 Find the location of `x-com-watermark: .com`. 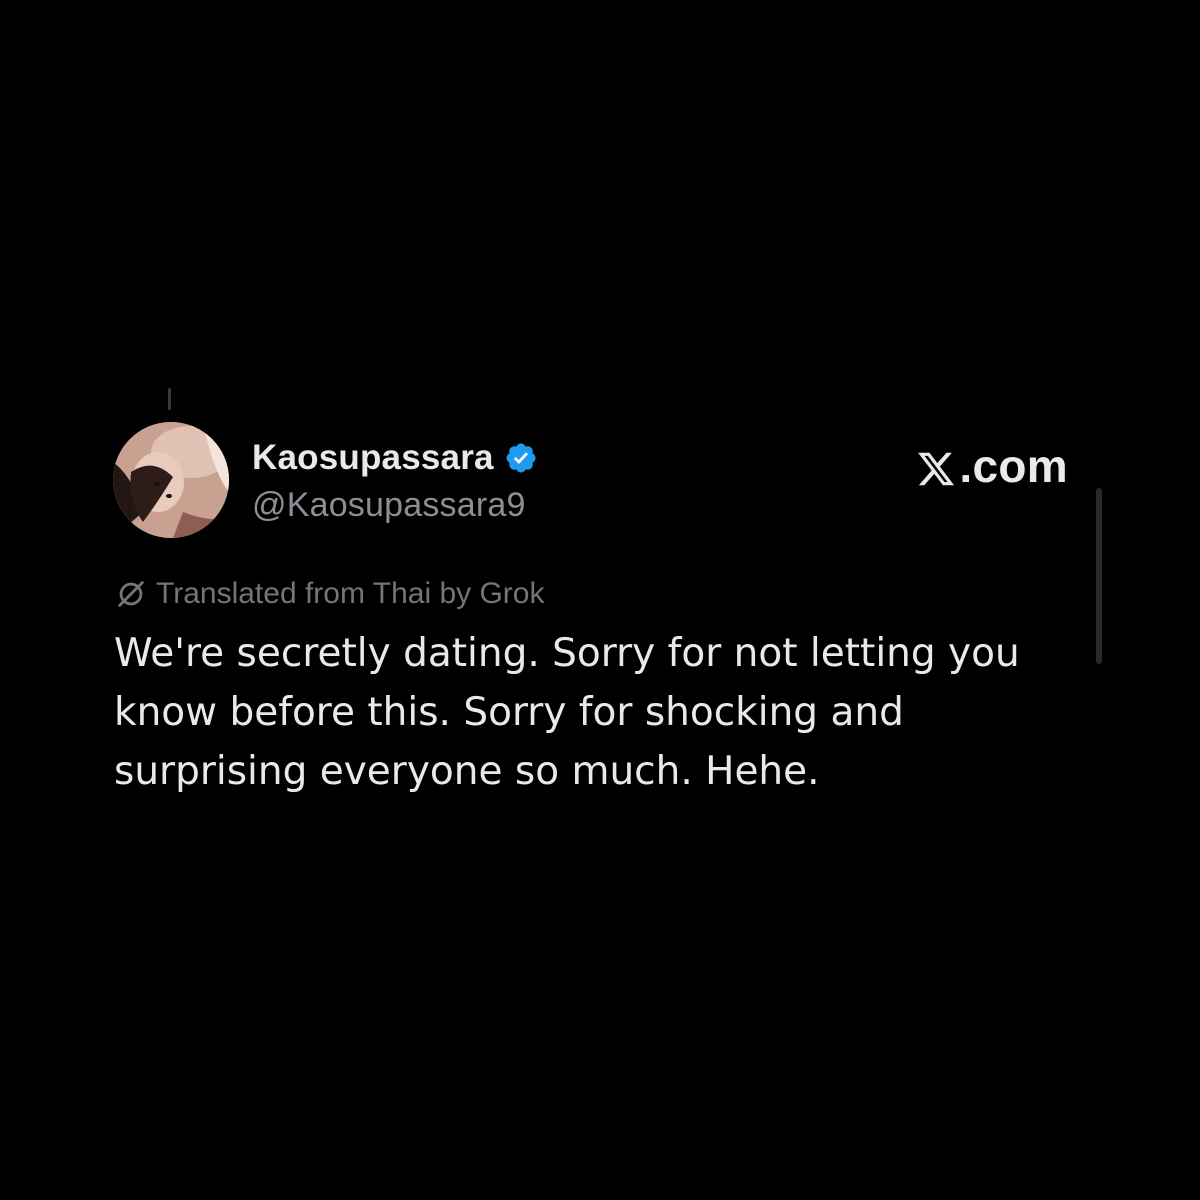

x-com-watermark: .com is located at coordinates (992, 466).